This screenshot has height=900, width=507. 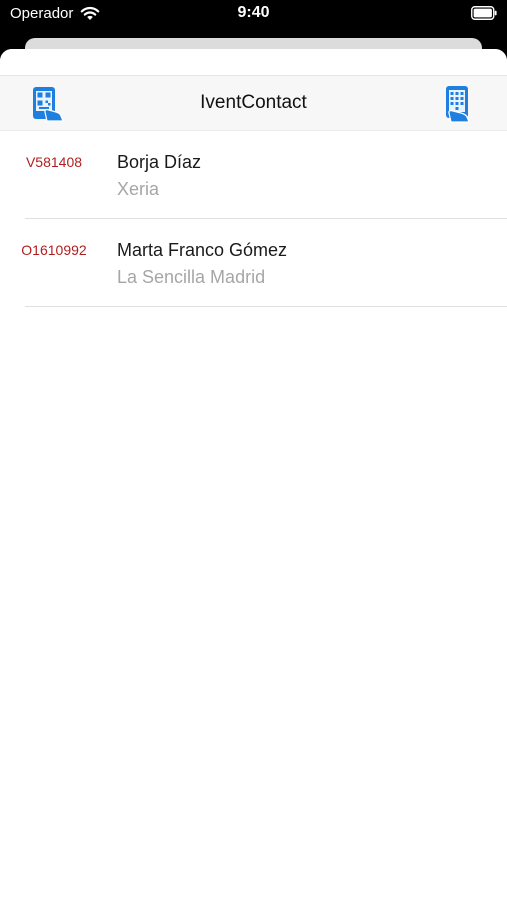 I want to click on contact-company: Xeria, so click(x=138, y=189).